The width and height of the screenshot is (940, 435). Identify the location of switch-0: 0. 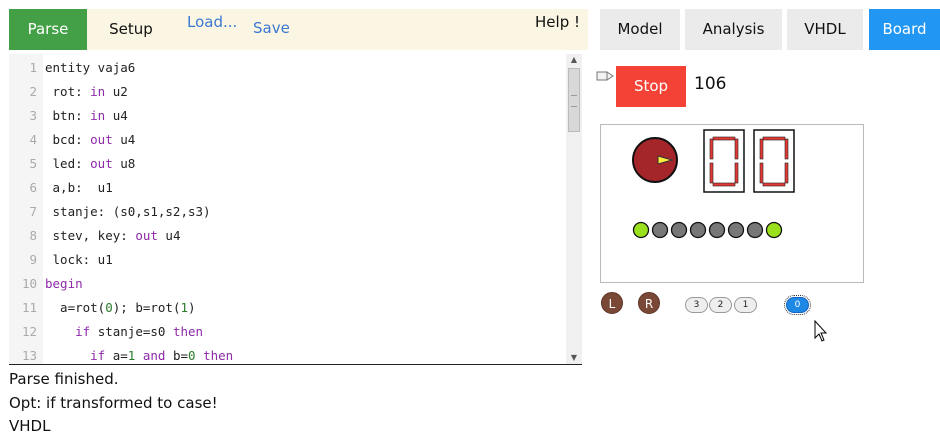
(797, 305).